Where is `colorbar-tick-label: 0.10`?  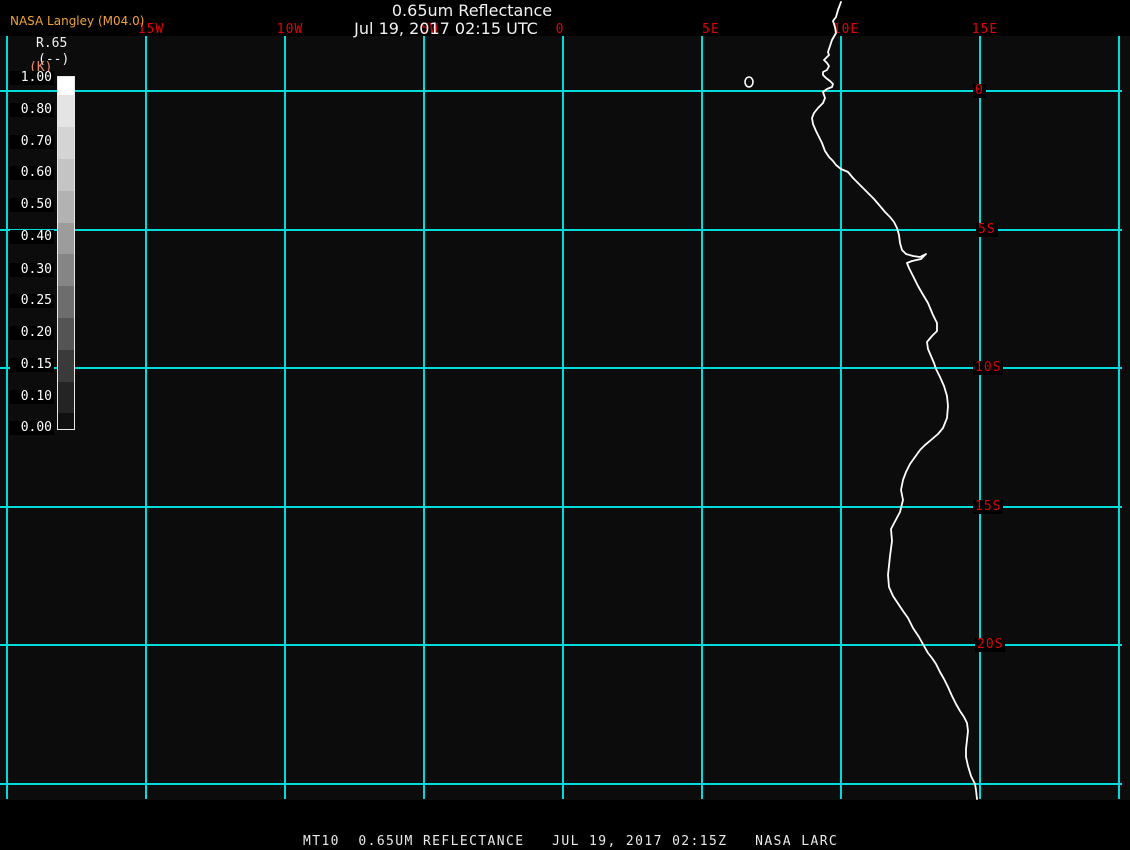
colorbar-tick-label: 0.10 is located at coordinates (32, 397).